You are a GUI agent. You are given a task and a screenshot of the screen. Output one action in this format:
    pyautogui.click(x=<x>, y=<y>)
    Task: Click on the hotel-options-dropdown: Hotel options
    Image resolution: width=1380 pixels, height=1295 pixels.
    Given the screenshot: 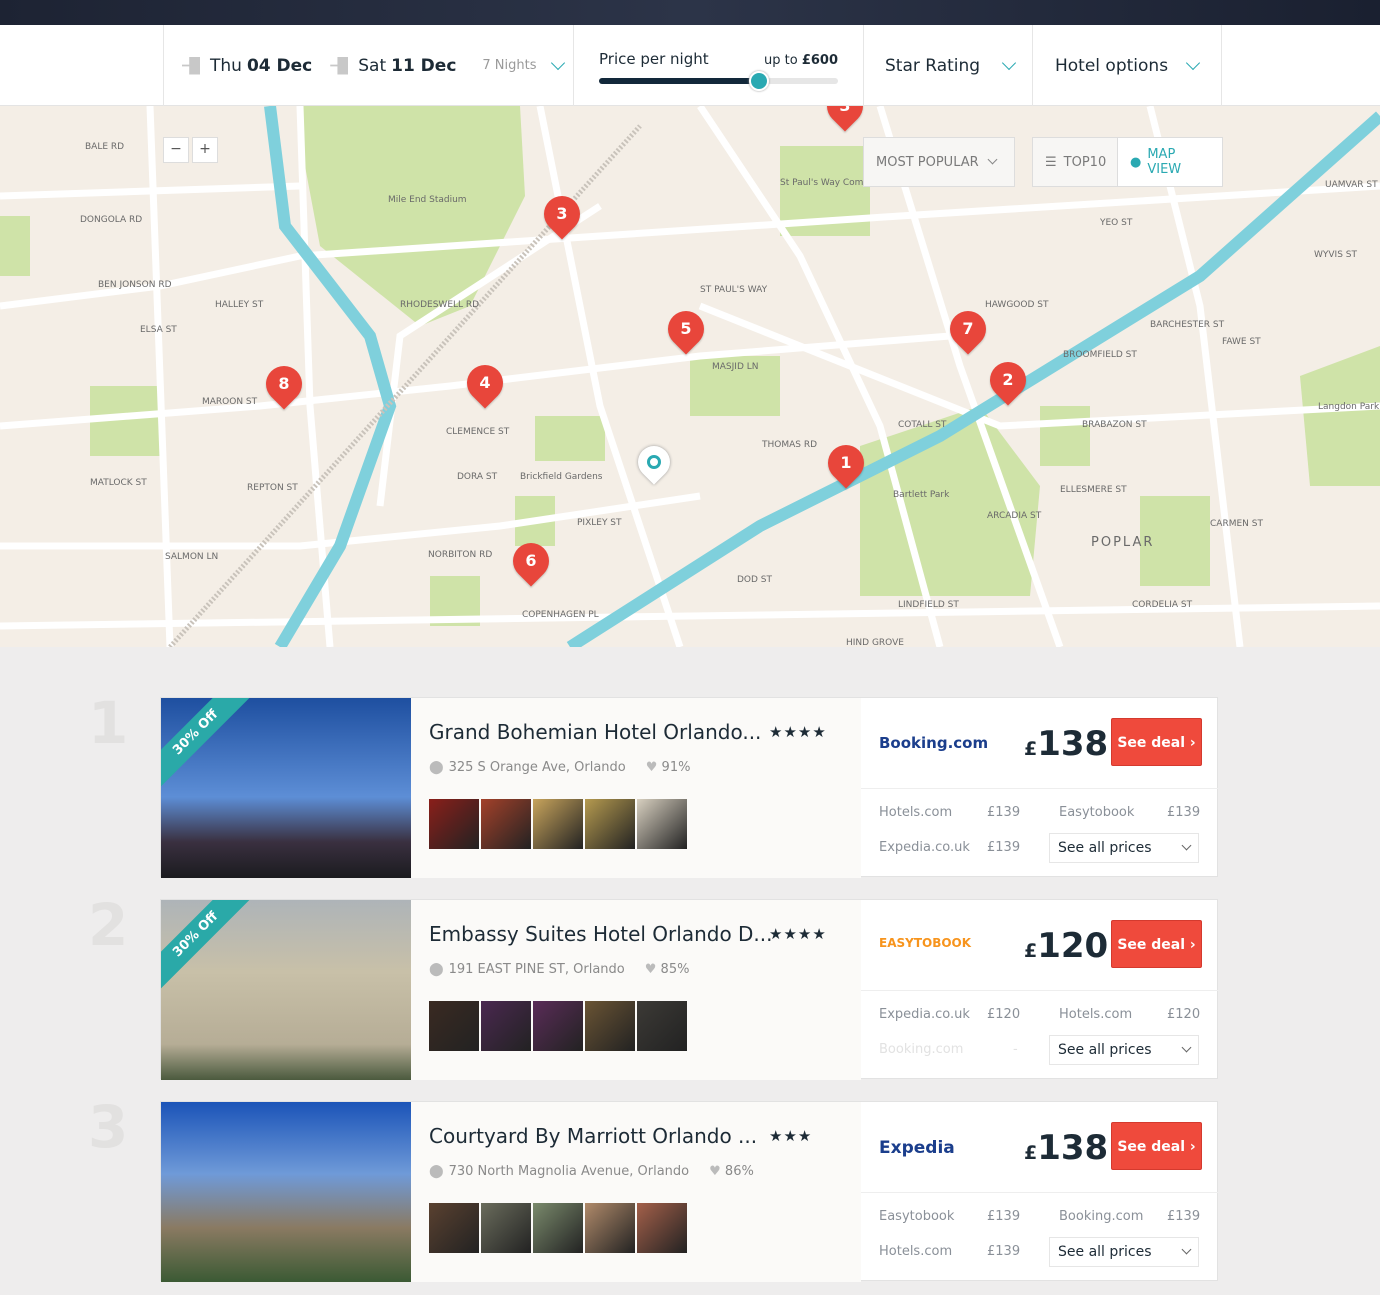 What is the action you would take?
    pyautogui.click(x=1127, y=65)
    